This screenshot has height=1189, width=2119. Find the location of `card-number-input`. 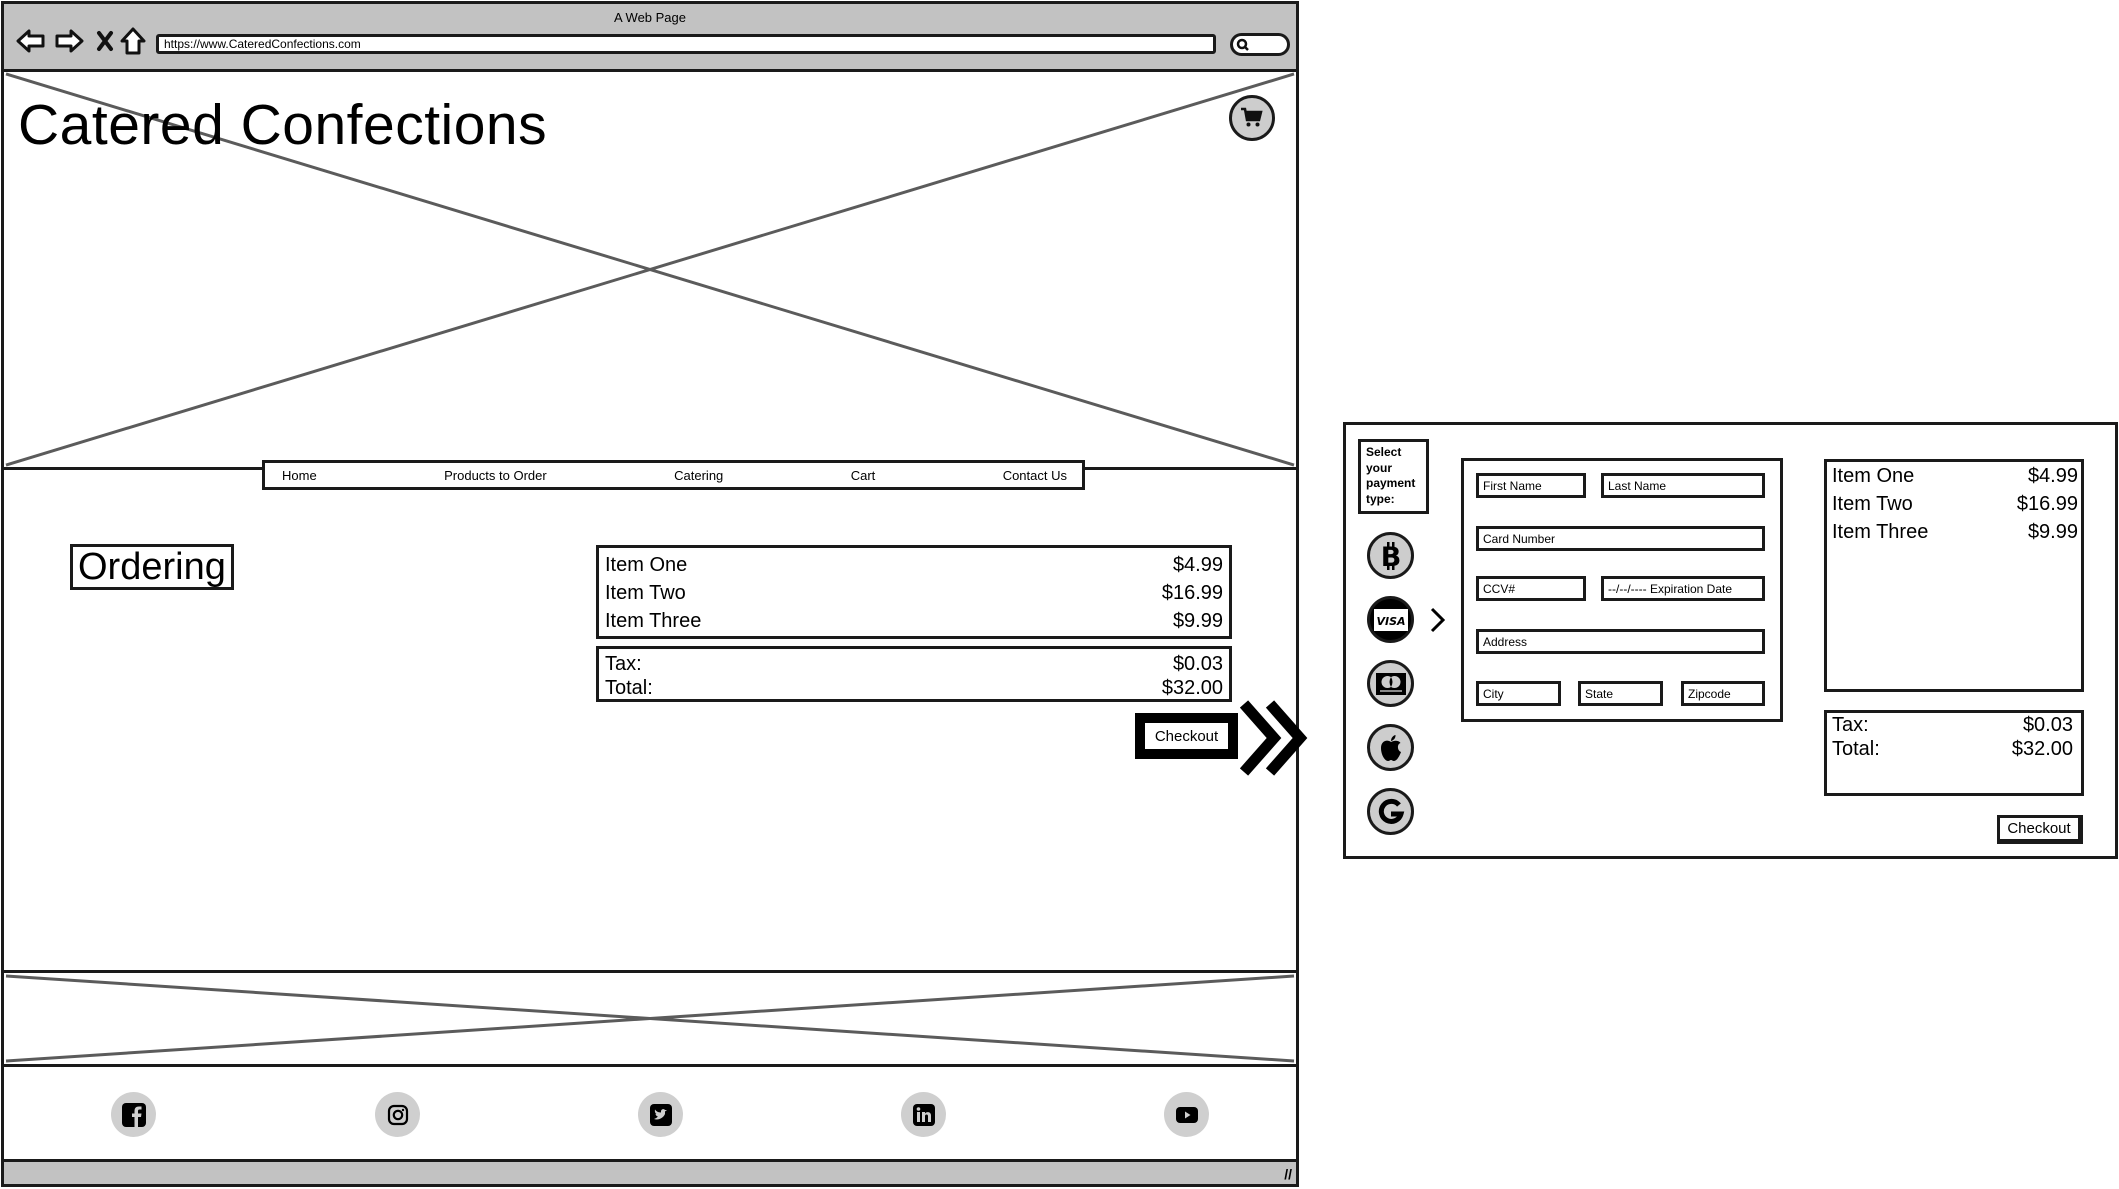

card-number-input is located at coordinates (1620, 538).